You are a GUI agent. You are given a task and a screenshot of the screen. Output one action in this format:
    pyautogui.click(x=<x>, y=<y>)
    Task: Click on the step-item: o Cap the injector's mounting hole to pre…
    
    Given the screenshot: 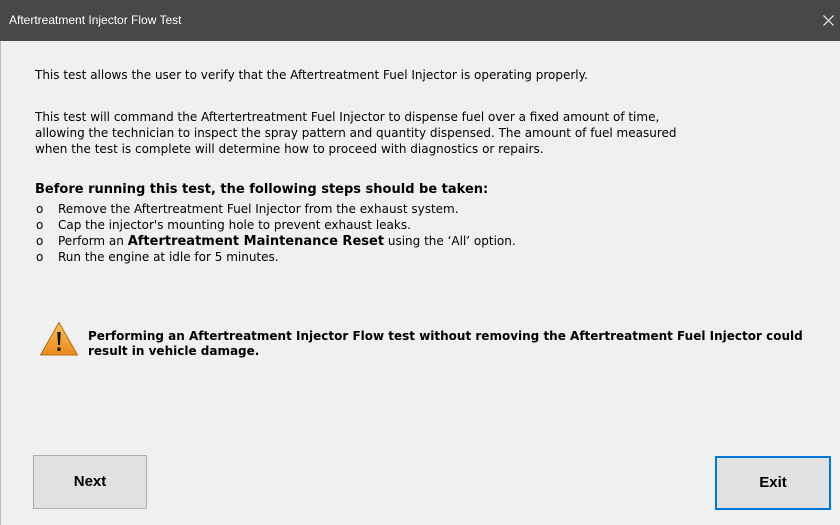 What is the action you would take?
    pyautogui.click(x=275, y=225)
    